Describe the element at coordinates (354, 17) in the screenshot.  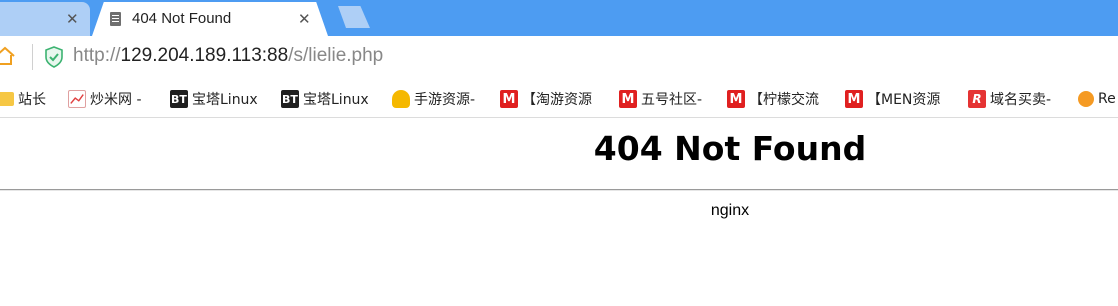
I see `new-tab-button` at that location.